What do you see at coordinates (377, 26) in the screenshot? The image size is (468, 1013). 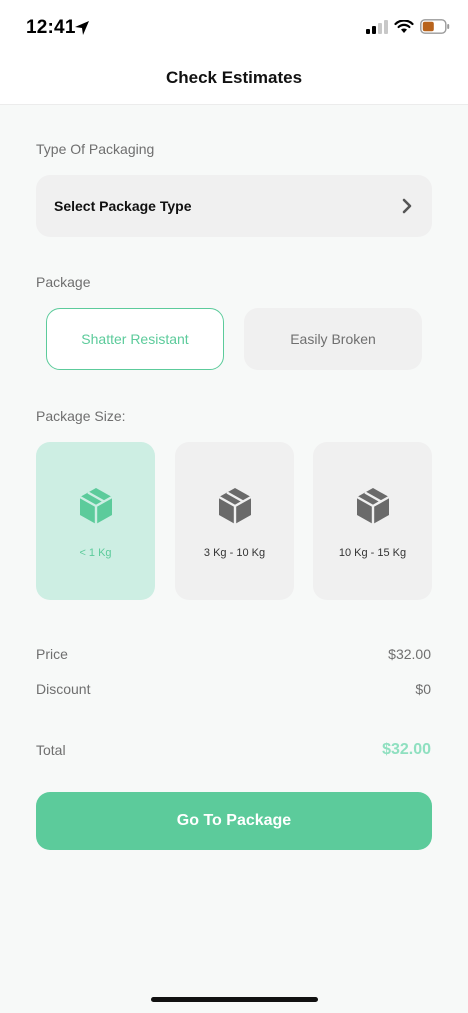 I see `signal-icon` at bounding box center [377, 26].